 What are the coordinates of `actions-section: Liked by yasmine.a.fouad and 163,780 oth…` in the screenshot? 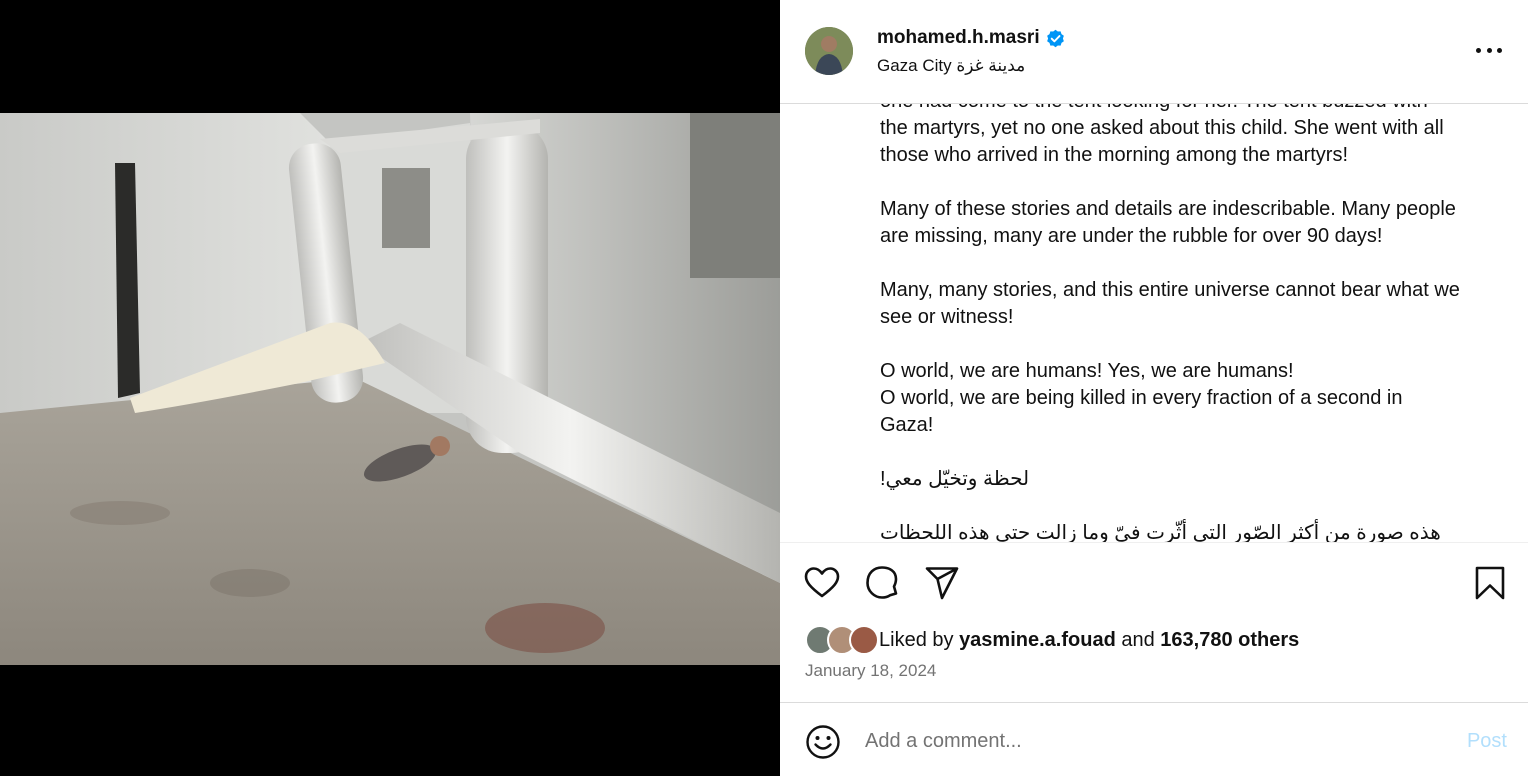 It's located at (1154, 622).